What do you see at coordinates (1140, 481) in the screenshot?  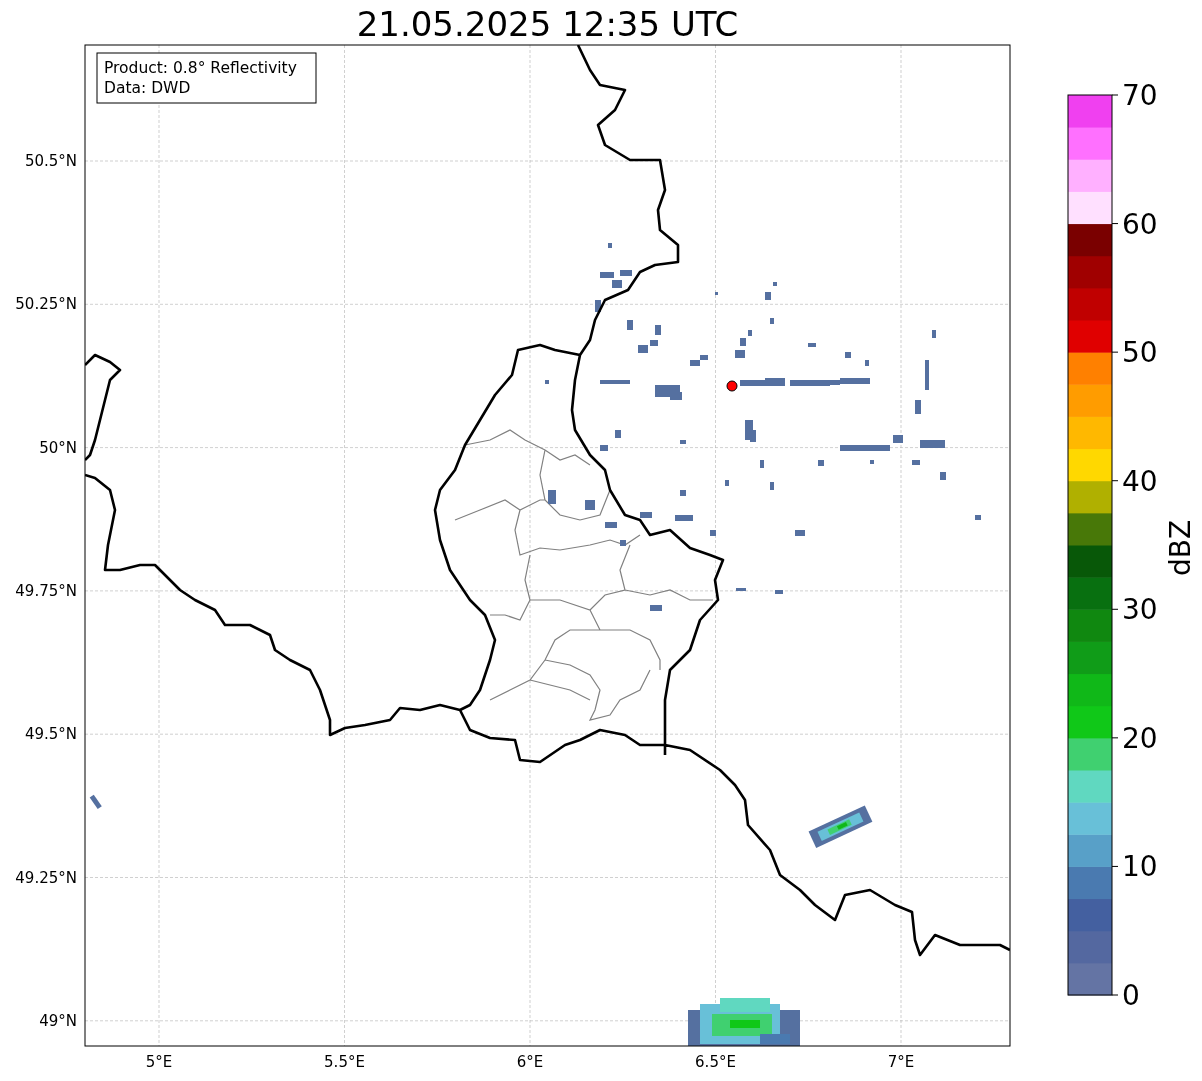 I see `colorbar-tick-label: 40` at bounding box center [1140, 481].